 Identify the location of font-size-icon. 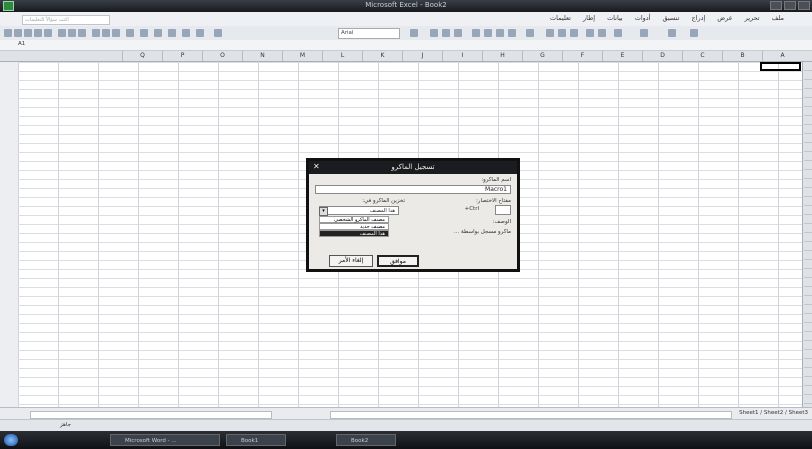
(414, 33).